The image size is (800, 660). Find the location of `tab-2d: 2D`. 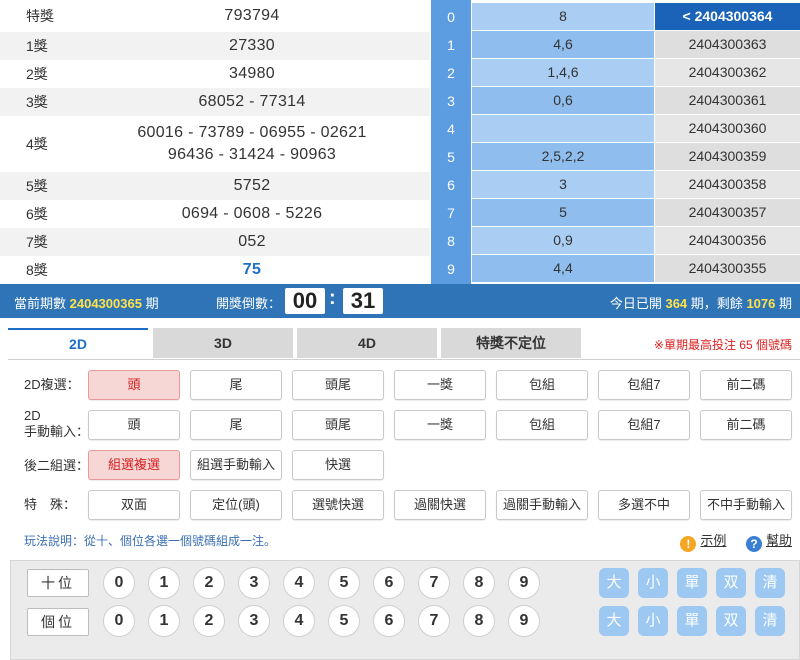

tab-2d: 2D is located at coordinates (78, 344).